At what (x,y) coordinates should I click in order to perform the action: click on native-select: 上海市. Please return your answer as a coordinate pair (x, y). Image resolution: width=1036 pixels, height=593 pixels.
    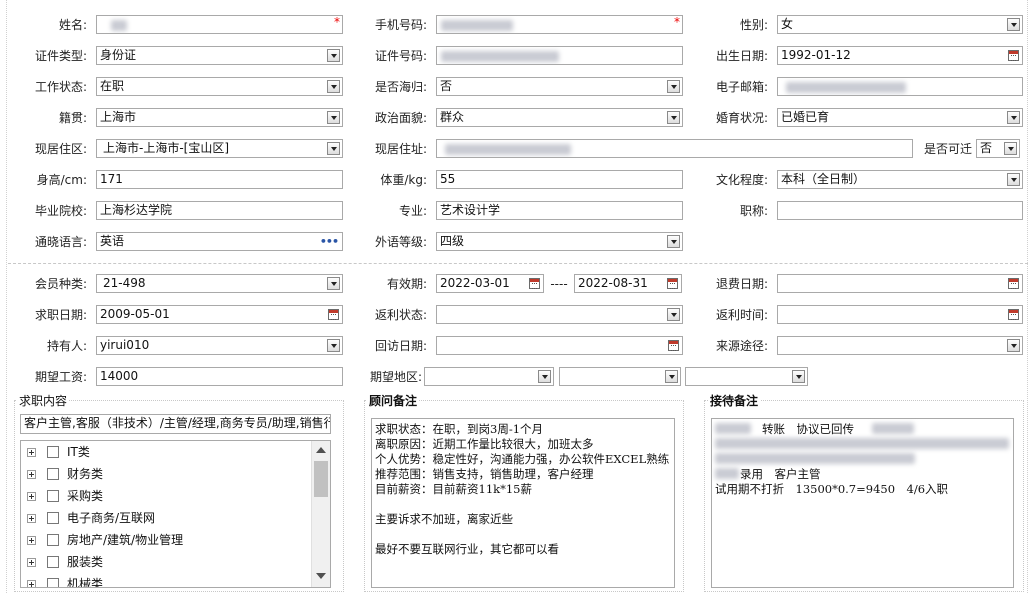
    Looking at the image, I should click on (219, 117).